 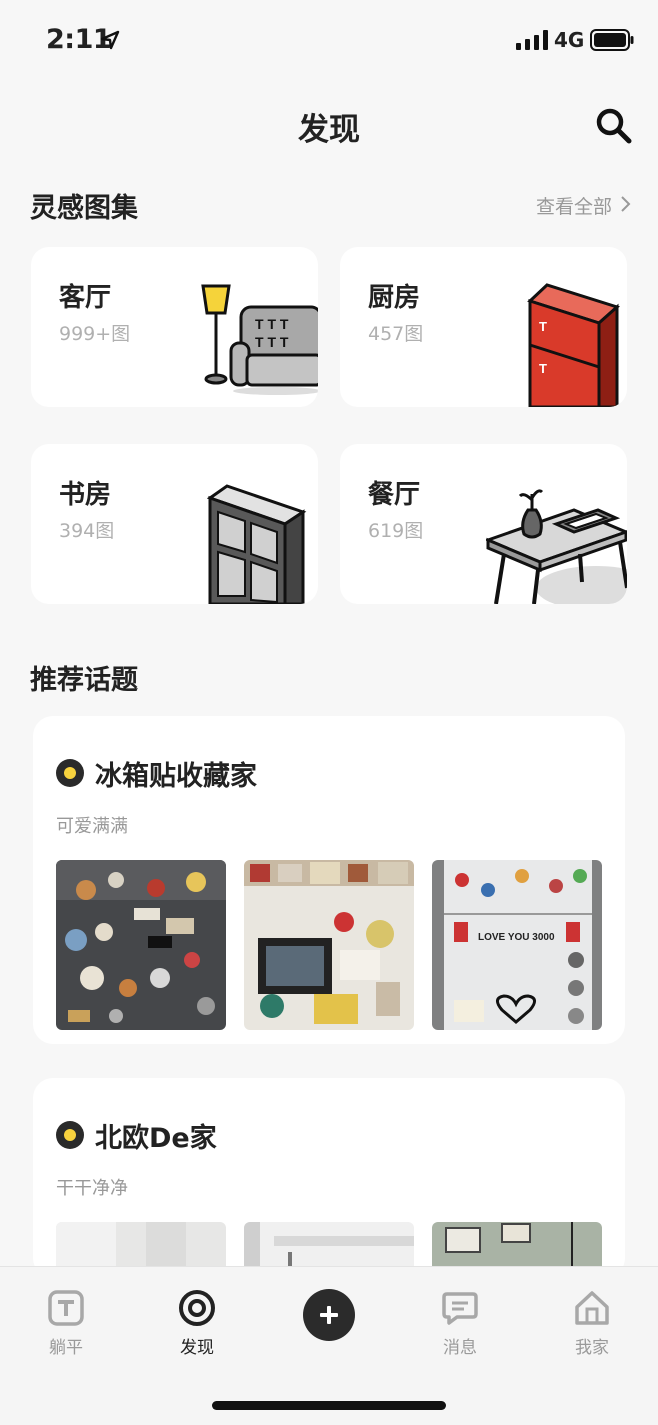 I want to click on sofa-lamp-illustration: T T T T T T, so click(x=259, y=339).